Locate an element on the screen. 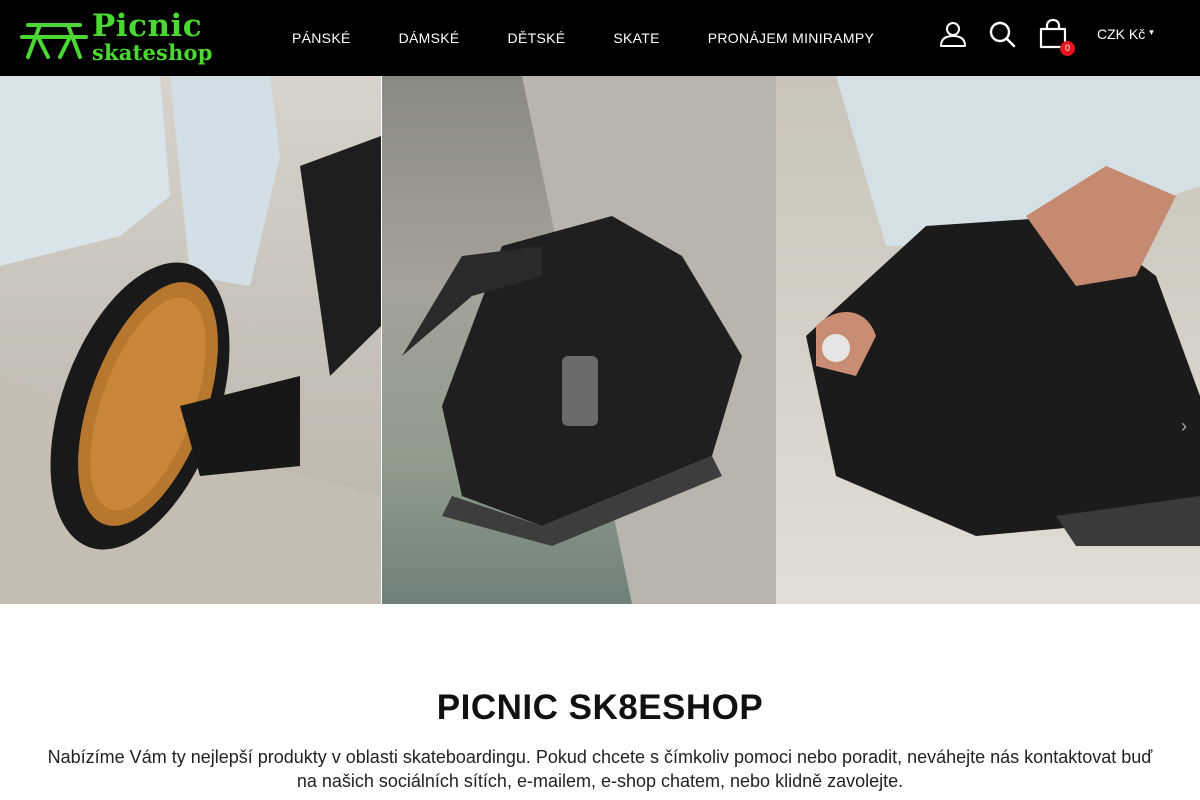  search-button is located at coordinates (1002, 34).